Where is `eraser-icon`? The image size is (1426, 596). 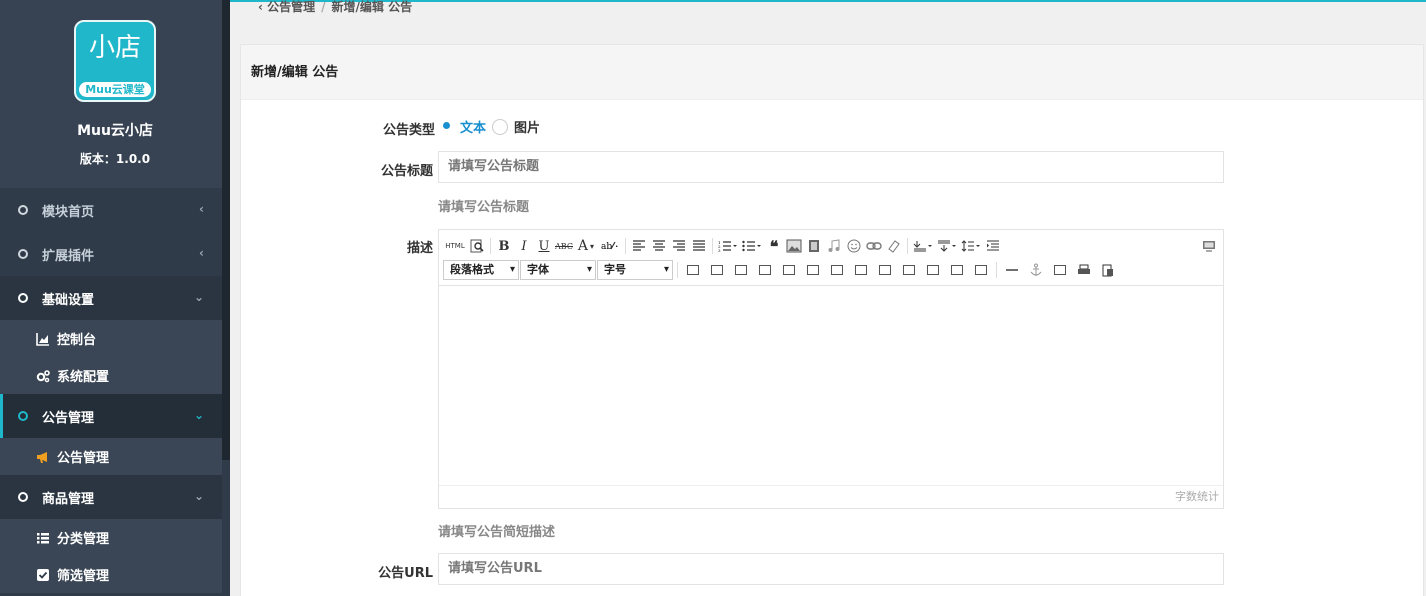
eraser-icon is located at coordinates (894, 246).